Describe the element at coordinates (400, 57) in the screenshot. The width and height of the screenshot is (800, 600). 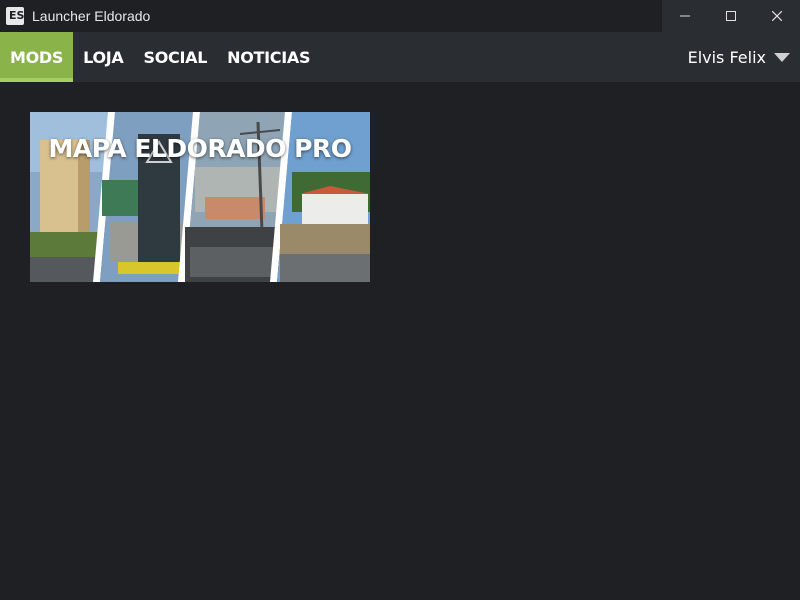
I see `main-nav: MODS LOJA SOCIAL NOTICIAS Elvis Felix` at that location.